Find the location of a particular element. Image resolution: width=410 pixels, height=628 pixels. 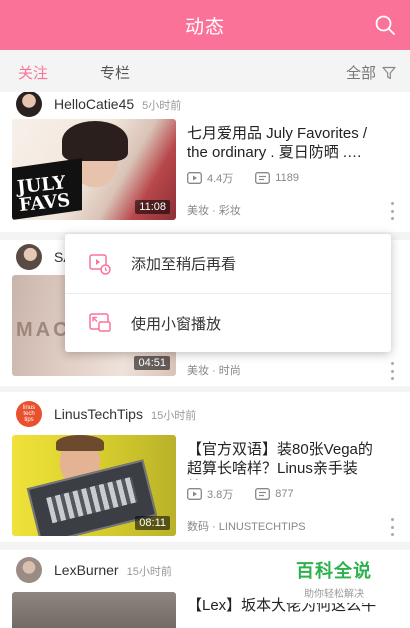

page-title: 动态 is located at coordinates (204, 27).